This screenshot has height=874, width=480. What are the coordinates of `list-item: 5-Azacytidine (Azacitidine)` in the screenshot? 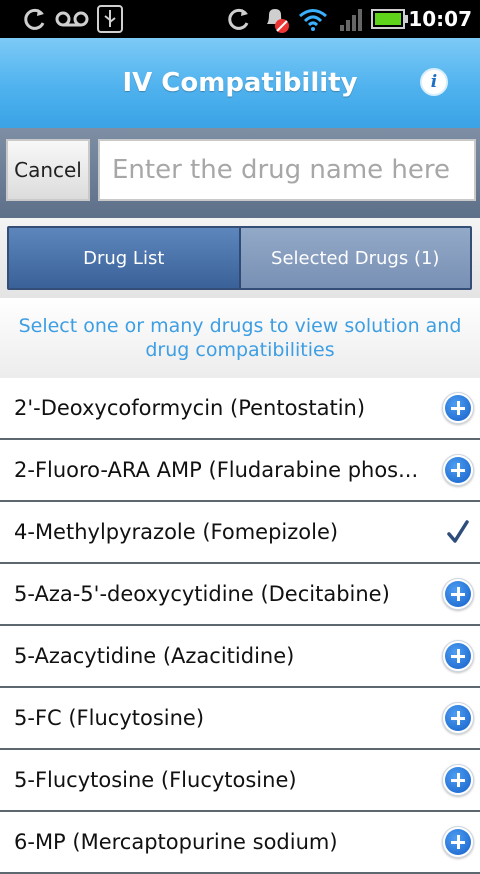 It's located at (240, 657).